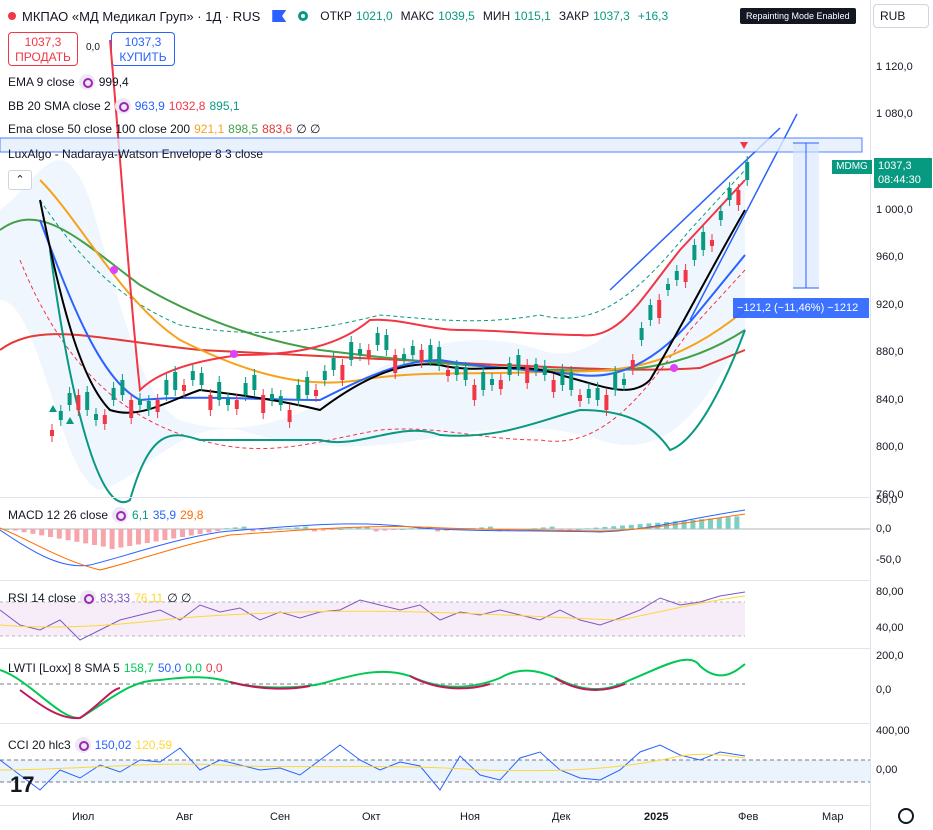  I want to click on legend-ema9: EMA 9 close 999,4, so click(68, 82).